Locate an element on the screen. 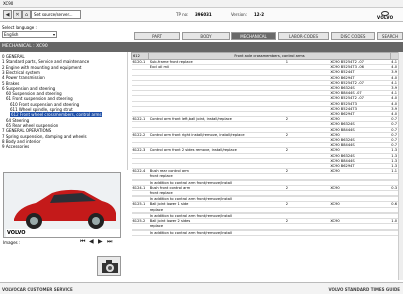 This screenshot has width=403, height=294. tree-item: 60 Suspension and steering is located at coordinates (34, 93).